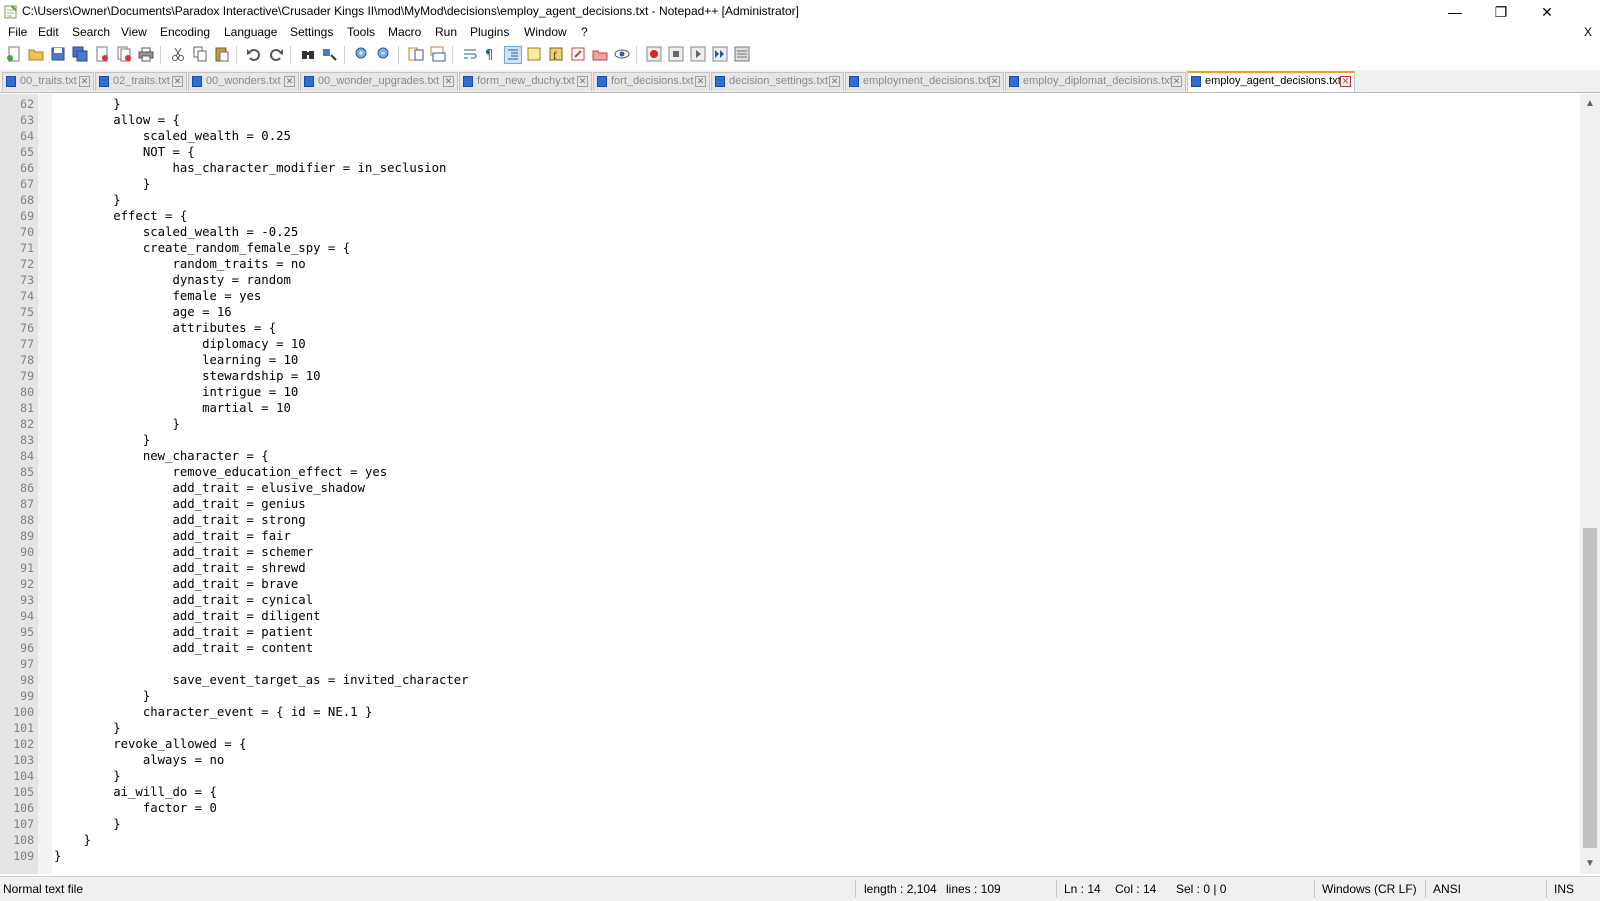  I want to click on fold-margin, so click(45, 484).